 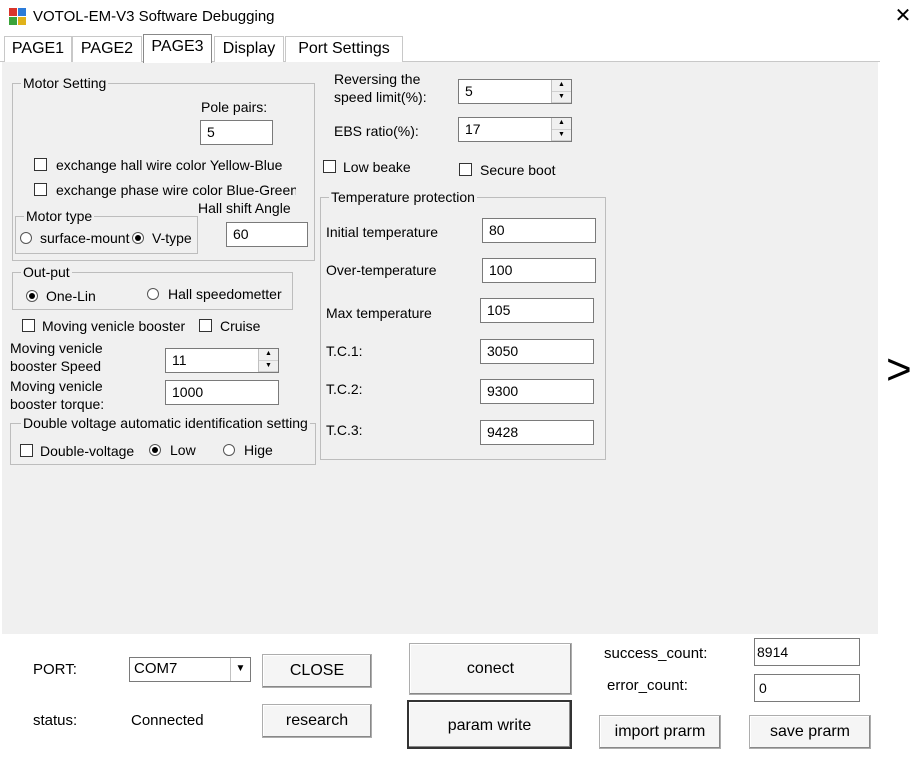 What do you see at coordinates (539, 230) in the screenshot?
I see `initial-temperature-input: 80` at bounding box center [539, 230].